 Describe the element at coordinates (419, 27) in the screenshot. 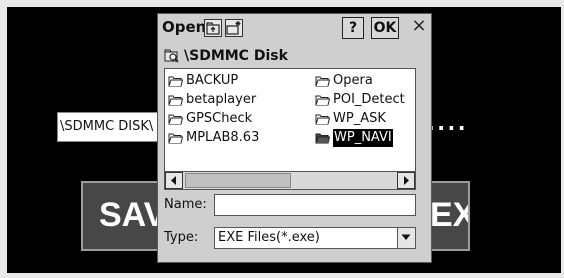

I see `close-button: ×` at that location.